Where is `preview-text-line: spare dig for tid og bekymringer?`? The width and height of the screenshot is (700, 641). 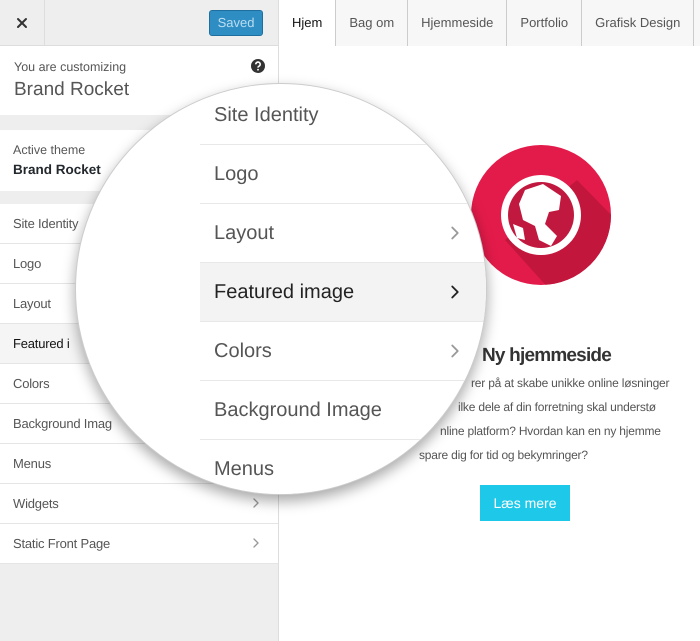 preview-text-line: spare dig for tid og bekymringer? is located at coordinates (503, 455).